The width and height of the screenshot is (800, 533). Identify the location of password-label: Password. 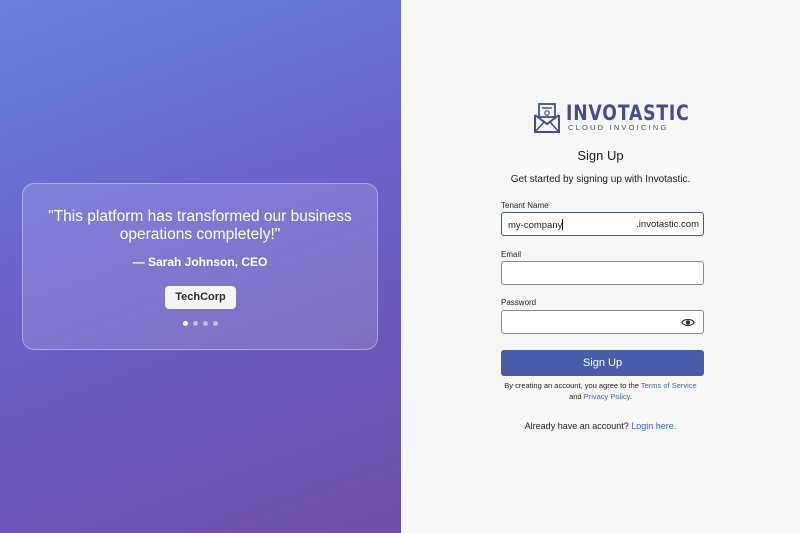
(519, 302).